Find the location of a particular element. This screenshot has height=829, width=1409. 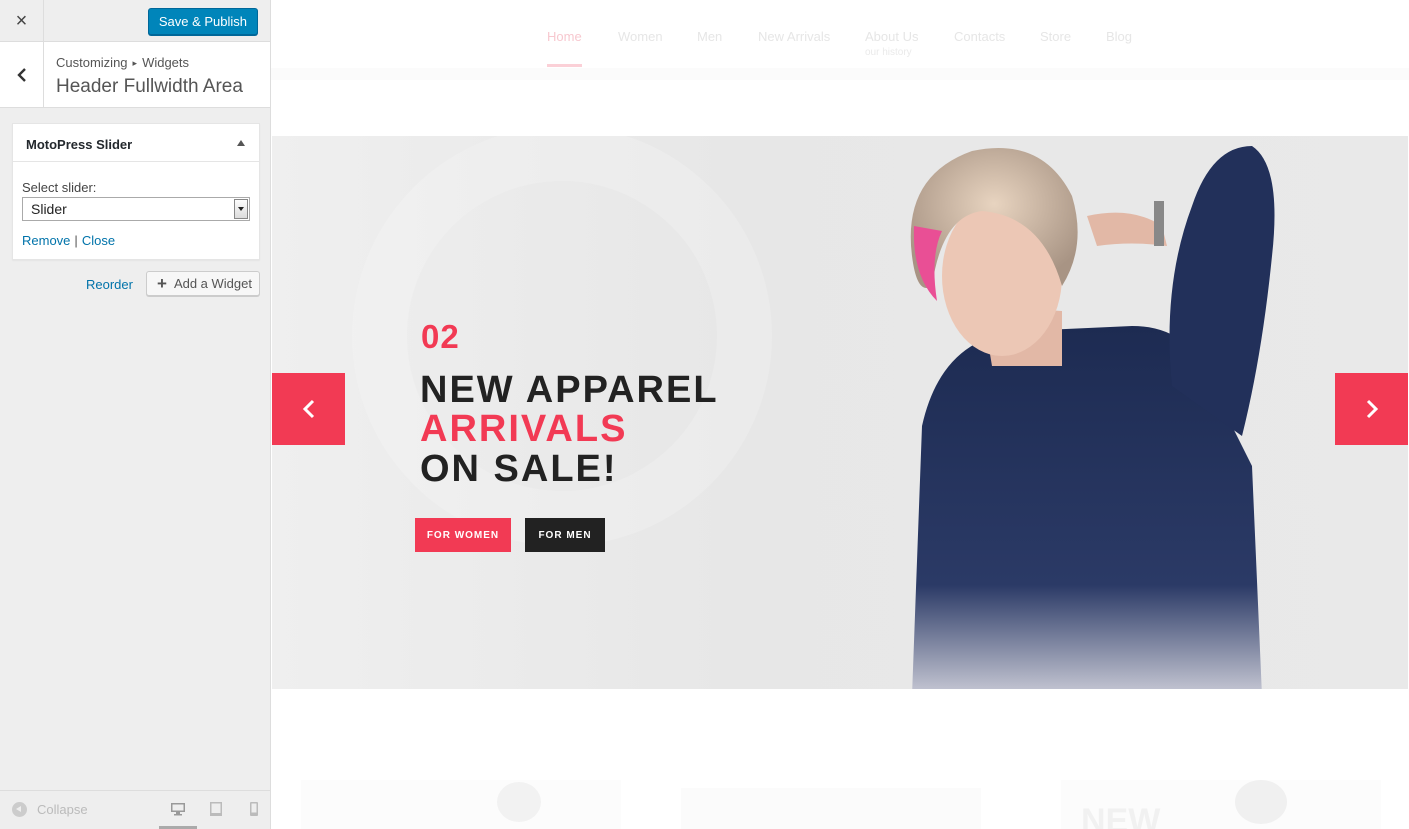

customizer-header: × Save & Publish is located at coordinates (135, 21).